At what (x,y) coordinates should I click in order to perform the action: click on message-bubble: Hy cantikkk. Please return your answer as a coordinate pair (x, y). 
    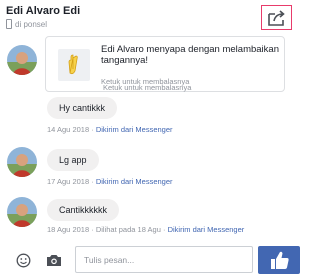
    Looking at the image, I should click on (82, 108).